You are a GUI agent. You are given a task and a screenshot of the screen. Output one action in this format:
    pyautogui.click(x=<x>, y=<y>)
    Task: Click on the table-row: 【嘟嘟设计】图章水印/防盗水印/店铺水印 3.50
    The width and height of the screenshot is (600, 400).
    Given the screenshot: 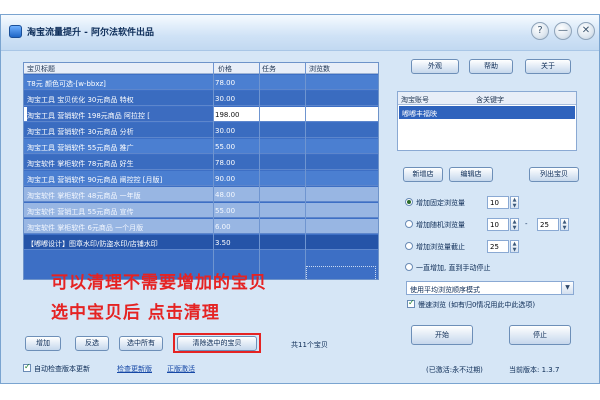 What is the action you would take?
    pyautogui.click(x=201, y=242)
    